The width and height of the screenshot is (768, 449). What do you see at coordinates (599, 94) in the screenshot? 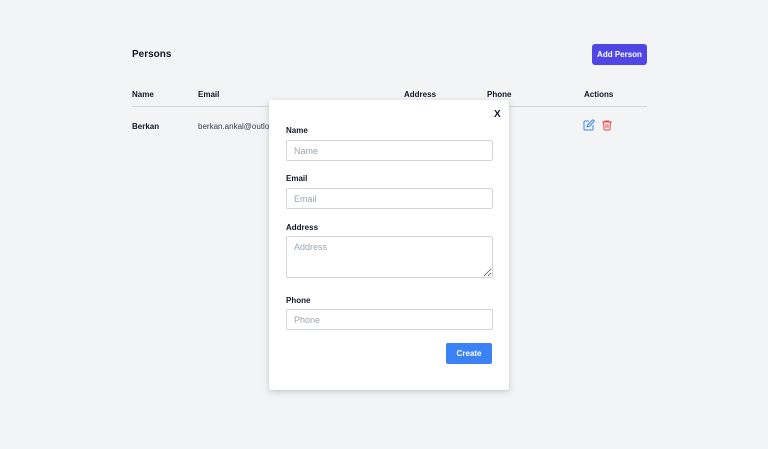
I see `column-header-actions: Actions` at bounding box center [599, 94].